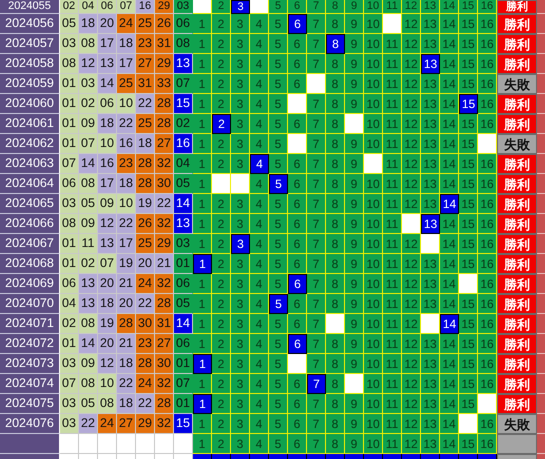 This screenshot has width=545, height=459. Describe the element at coordinates (297, 404) in the screenshot. I see `grid-cell: 6` at that location.